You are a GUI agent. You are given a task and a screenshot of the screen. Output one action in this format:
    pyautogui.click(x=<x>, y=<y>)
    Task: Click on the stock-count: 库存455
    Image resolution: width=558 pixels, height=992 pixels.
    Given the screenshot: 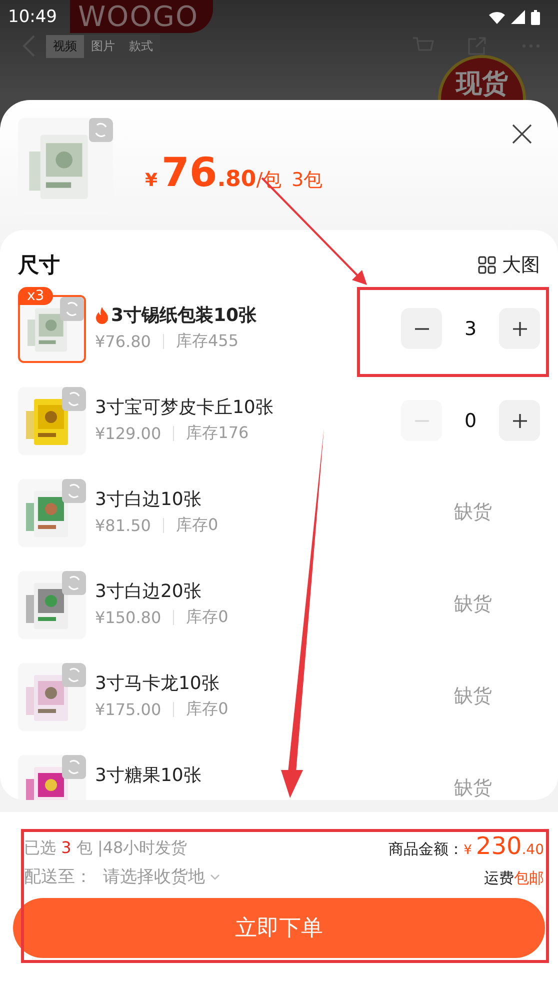 What is the action you would take?
    pyautogui.click(x=207, y=341)
    